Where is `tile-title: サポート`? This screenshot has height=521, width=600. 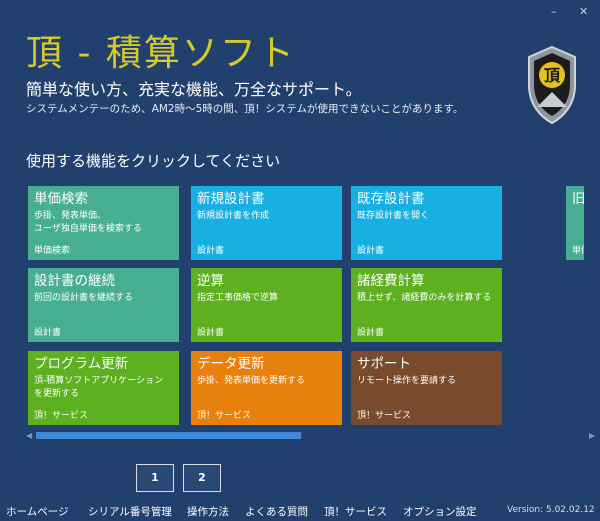 tile-title: サポート is located at coordinates (384, 364).